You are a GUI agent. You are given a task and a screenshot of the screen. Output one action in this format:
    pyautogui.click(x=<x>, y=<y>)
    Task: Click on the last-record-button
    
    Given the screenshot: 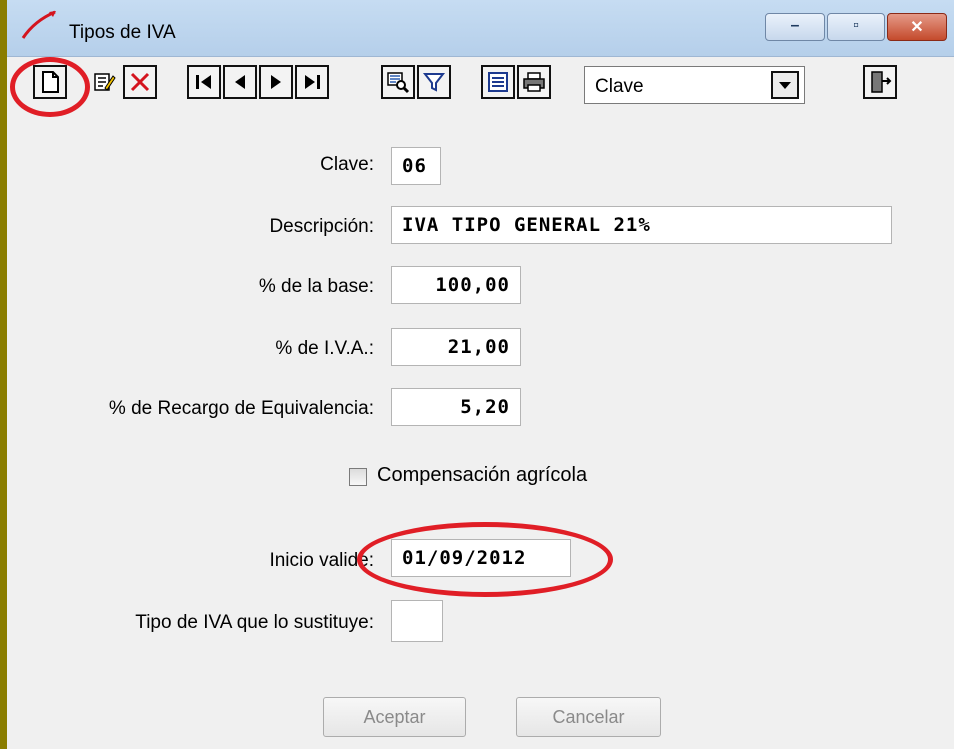 What is the action you would take?
    pyautogui.click(x=312, y=82)
    